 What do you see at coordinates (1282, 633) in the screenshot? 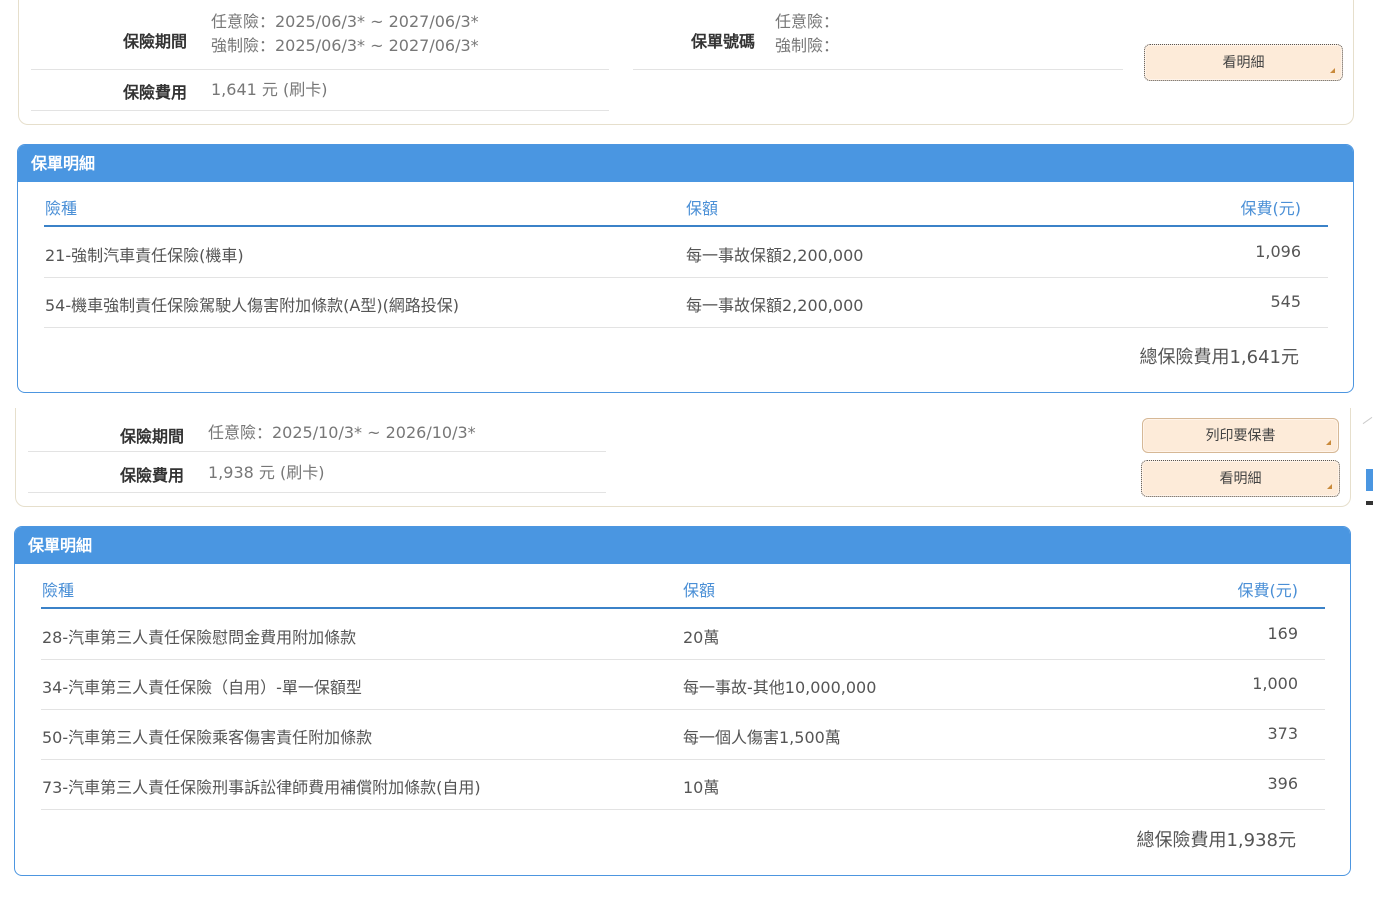
I see `row-premium: 169` at bounding box center [1282, 633].